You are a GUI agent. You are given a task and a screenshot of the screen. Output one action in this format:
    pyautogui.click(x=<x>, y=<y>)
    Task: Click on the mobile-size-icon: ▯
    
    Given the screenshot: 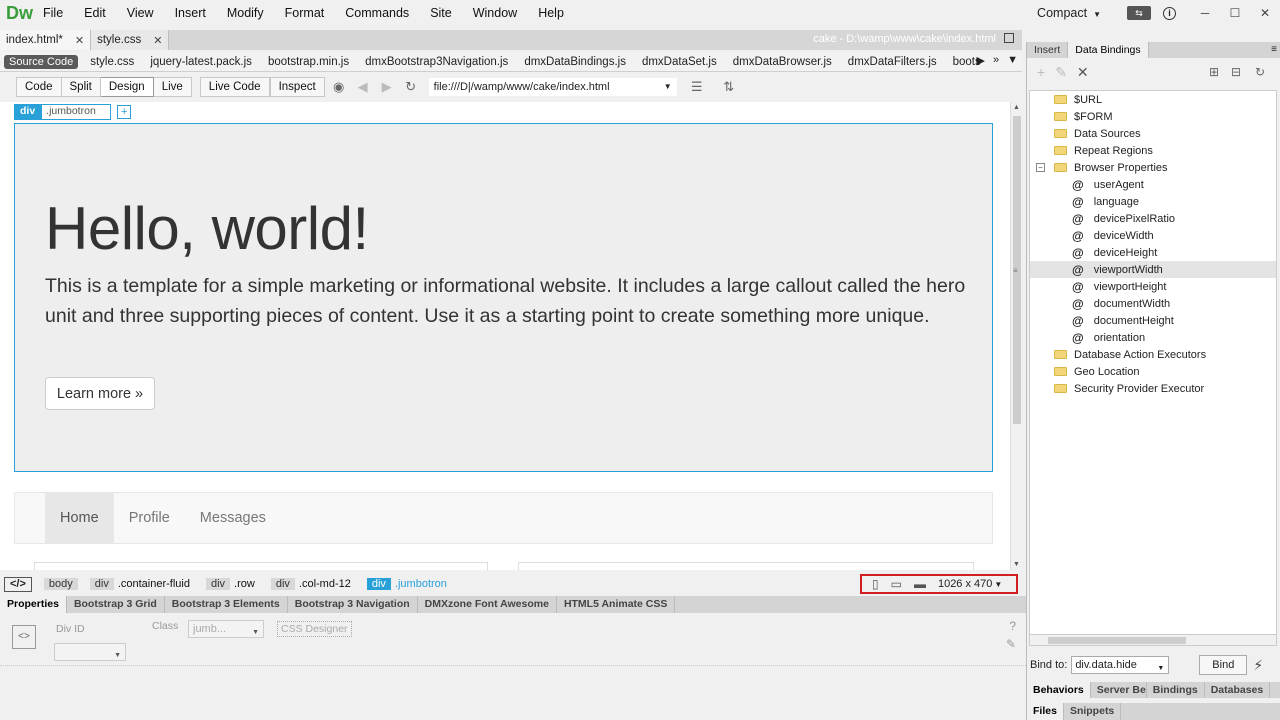 What is the action you would take?
    pyautogui.click(x=875, y=584)
    